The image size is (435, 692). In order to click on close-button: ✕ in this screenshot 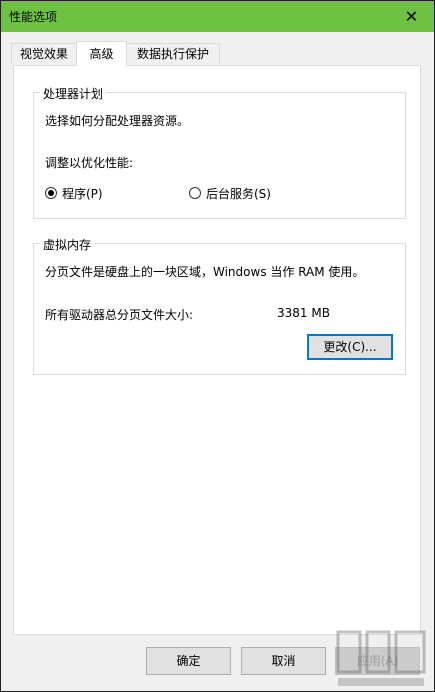, I will do `click(411, 16)`.